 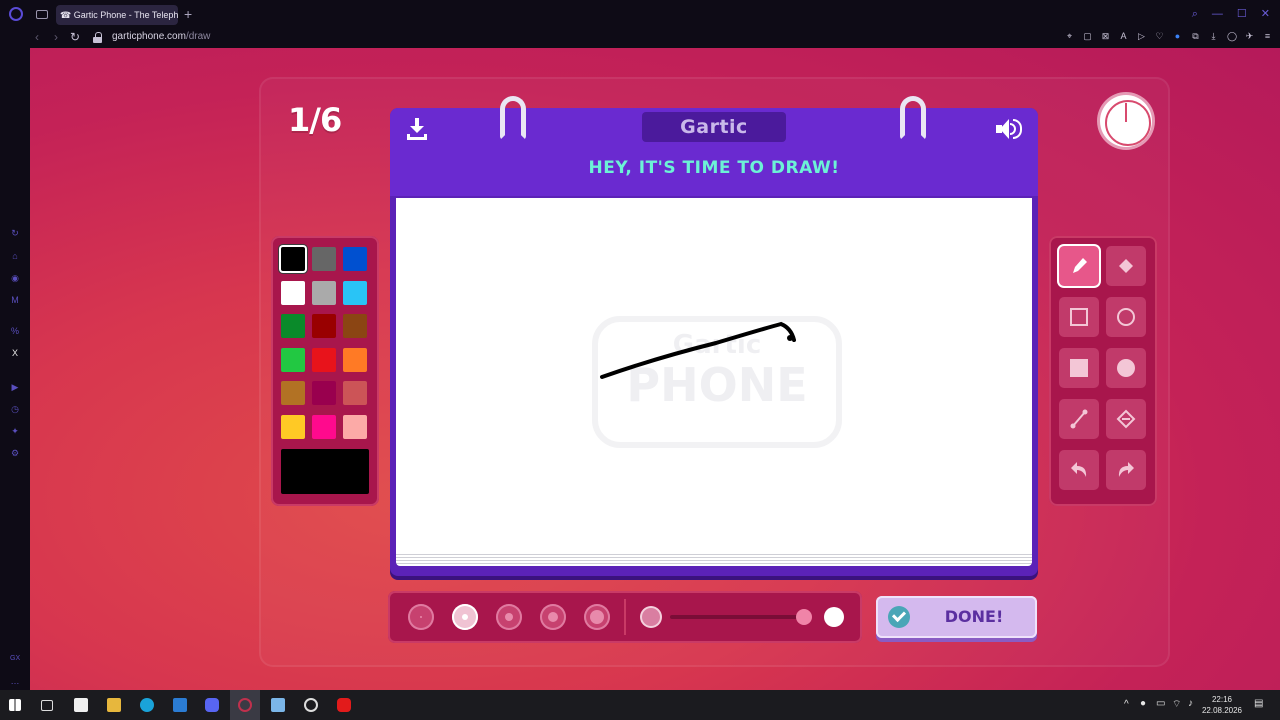 What do you see at coordinates (1159, 36) in the screenshot?
I see `heart-icon: ♡` at bounding box center [1159, 36].